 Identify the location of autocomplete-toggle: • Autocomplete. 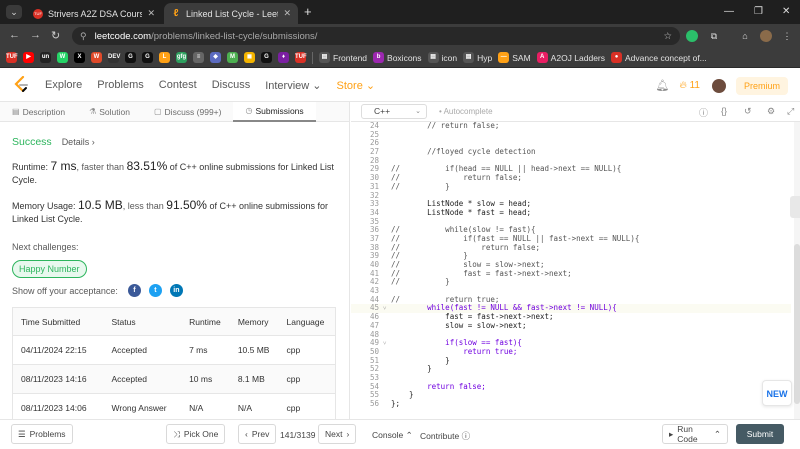
(466, 111).